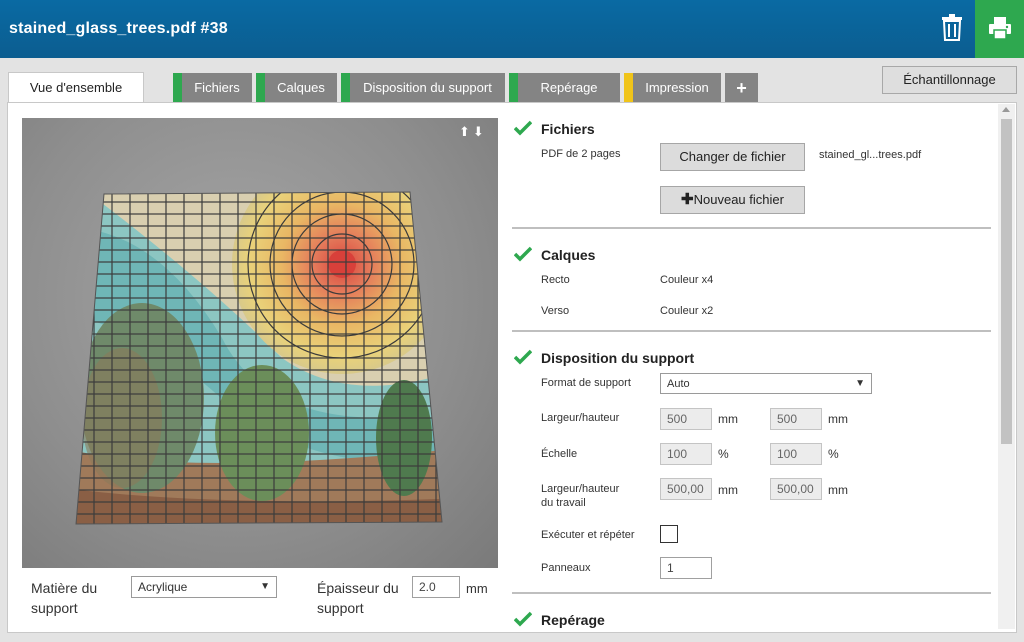  I want to click on plus-icon: +, so click(741, 88).